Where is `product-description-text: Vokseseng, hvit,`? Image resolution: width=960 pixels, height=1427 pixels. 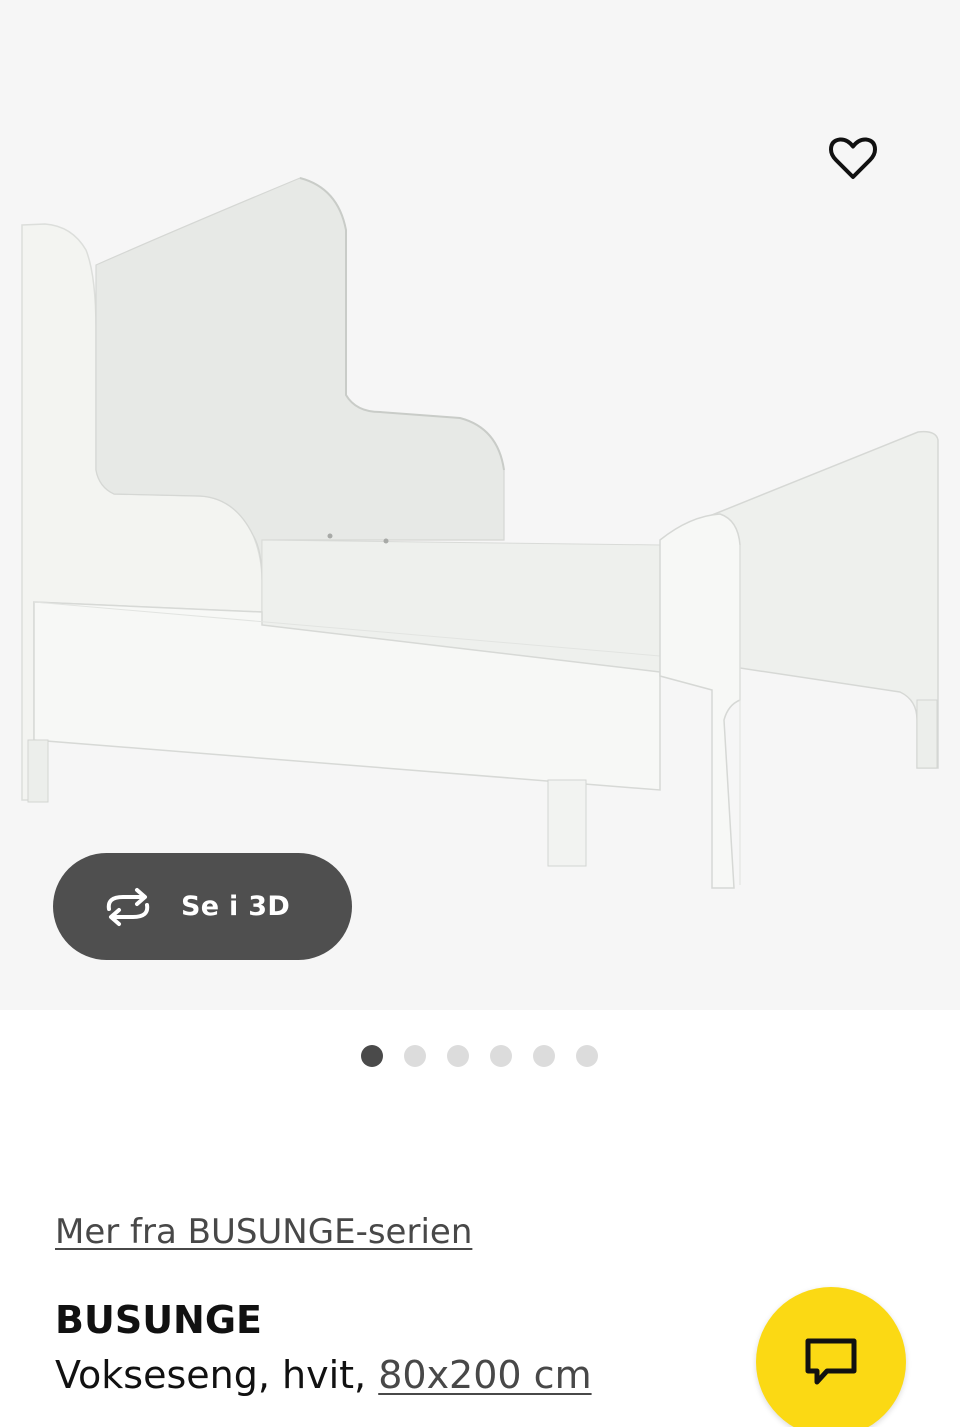 product-description-text: Vokseseng, hvit, is located at coordinates (217, 1375).